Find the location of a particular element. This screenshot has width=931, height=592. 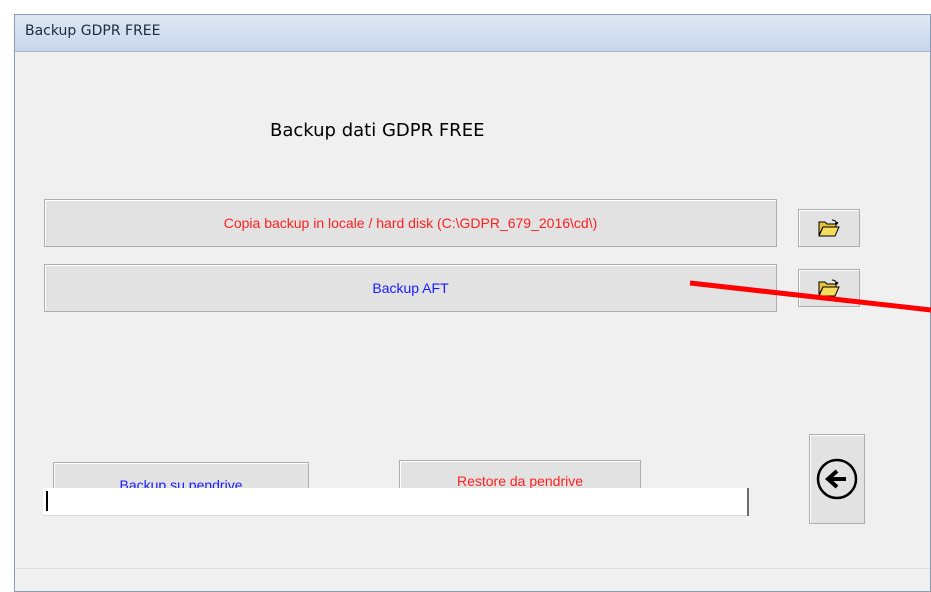

back-button is located at coordinates (837, 479).